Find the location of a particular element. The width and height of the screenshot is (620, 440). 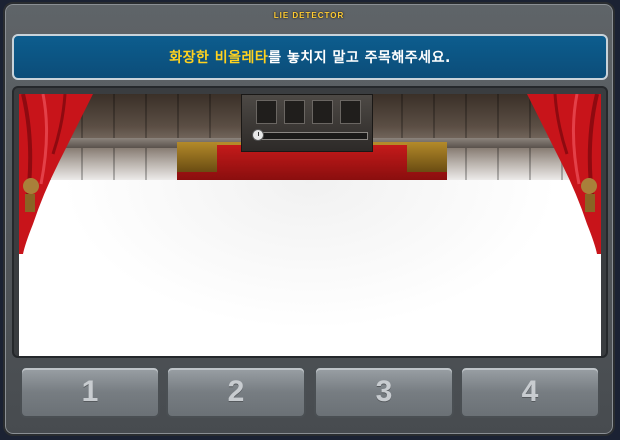

answer-buttons: 1 2 3 4 is located at coordinates (310, 394).